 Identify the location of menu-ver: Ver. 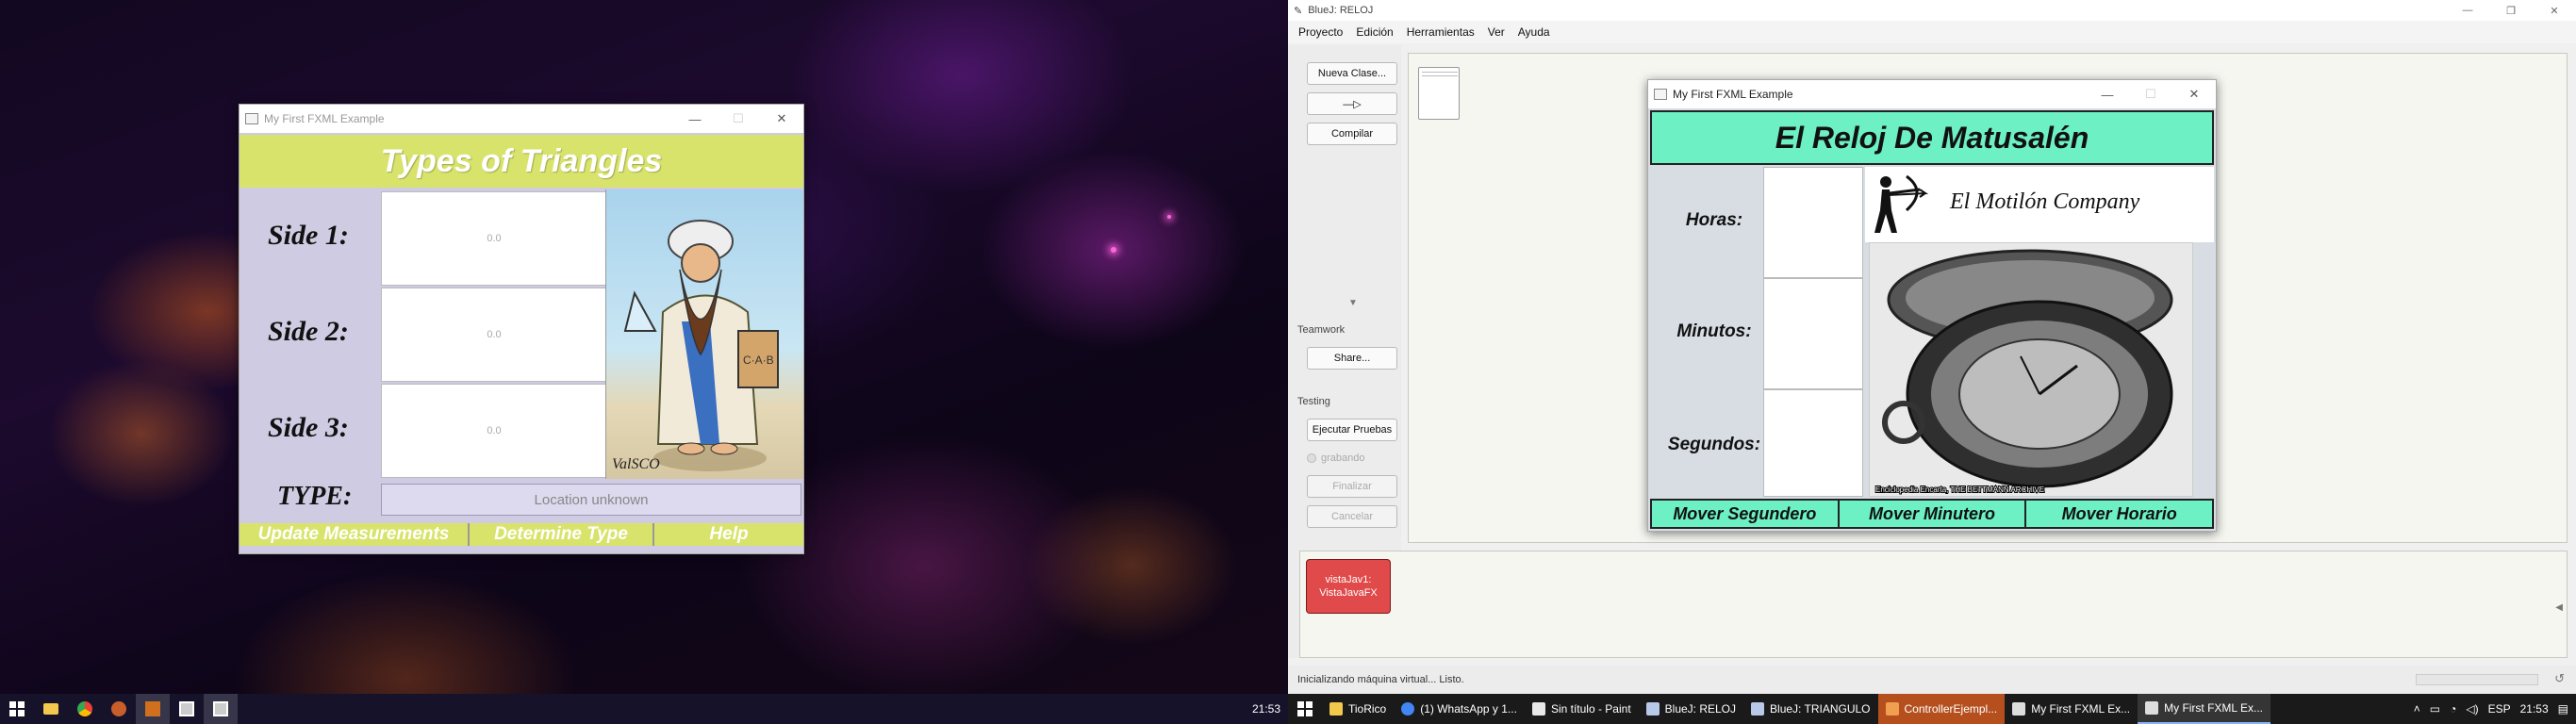
(1496, 32).